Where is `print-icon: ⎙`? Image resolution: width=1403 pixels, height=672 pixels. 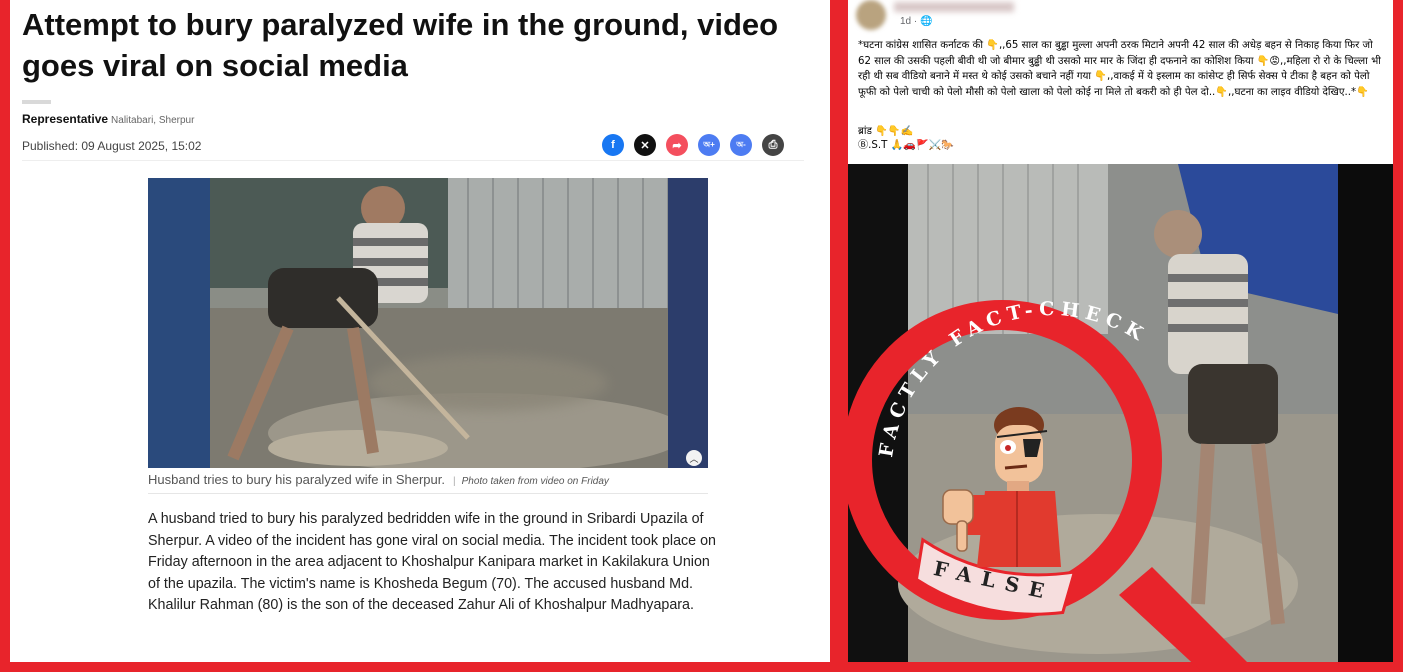 print-icon: ⎙ is located at coordinates (773, 145).